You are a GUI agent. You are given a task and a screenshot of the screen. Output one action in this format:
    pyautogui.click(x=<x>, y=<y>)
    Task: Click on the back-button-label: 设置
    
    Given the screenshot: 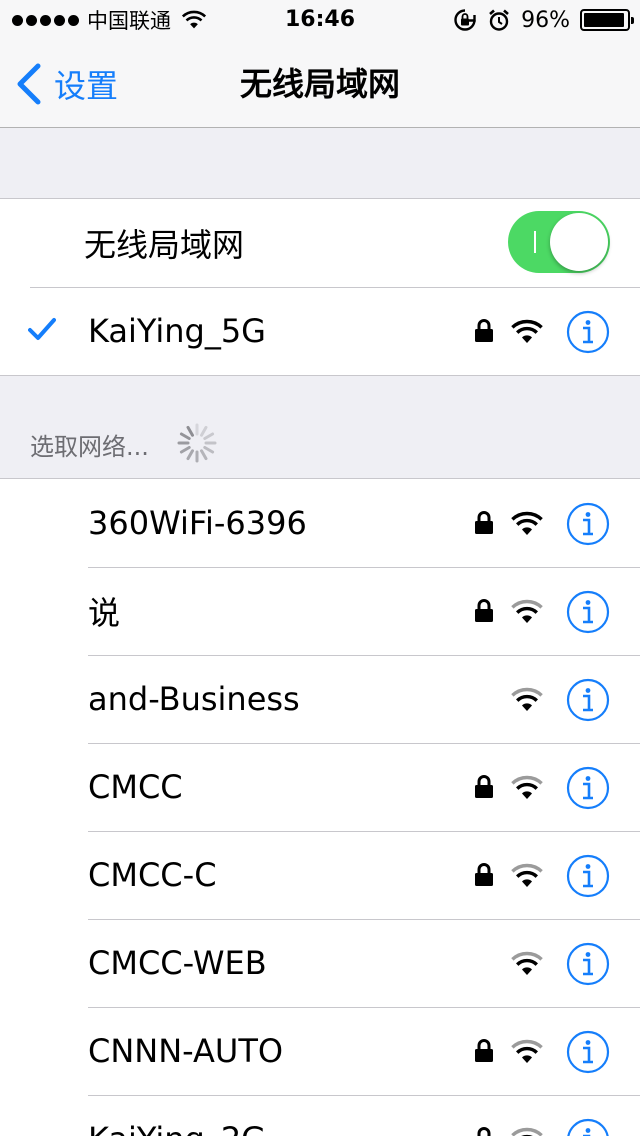 What is the action you would take?
    pyautogui.click(x=86, y=86)
    